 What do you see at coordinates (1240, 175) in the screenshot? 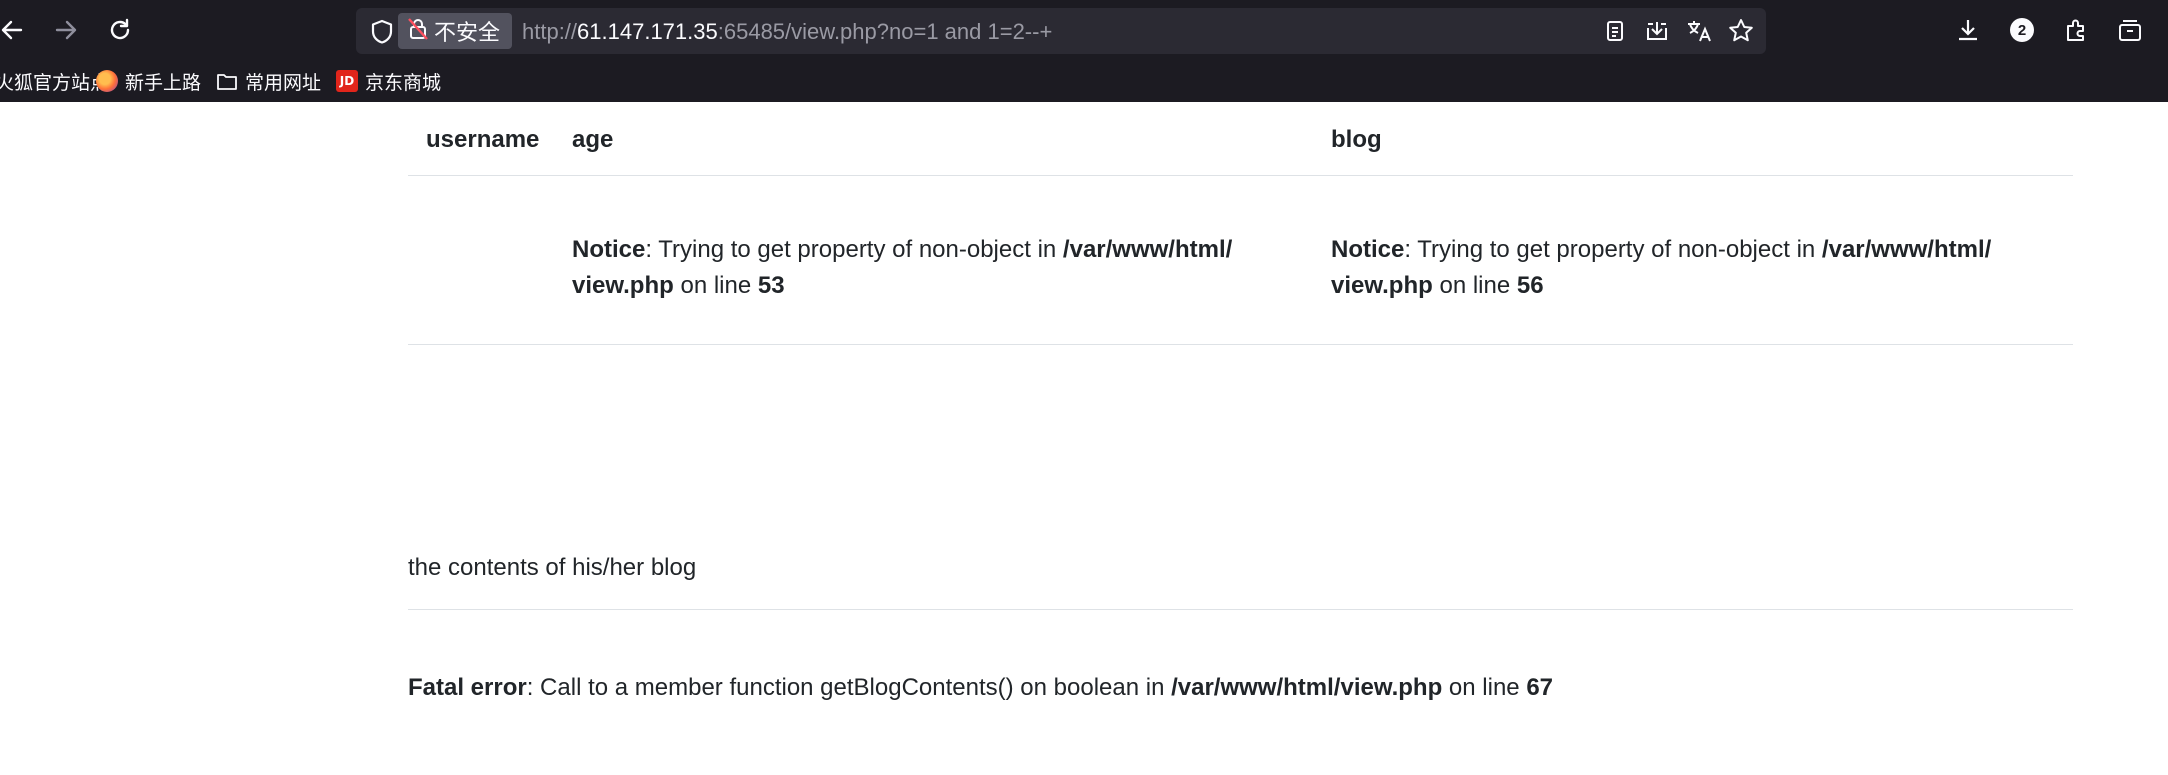
I see `header-divider` at bounding box center [1240, 175].